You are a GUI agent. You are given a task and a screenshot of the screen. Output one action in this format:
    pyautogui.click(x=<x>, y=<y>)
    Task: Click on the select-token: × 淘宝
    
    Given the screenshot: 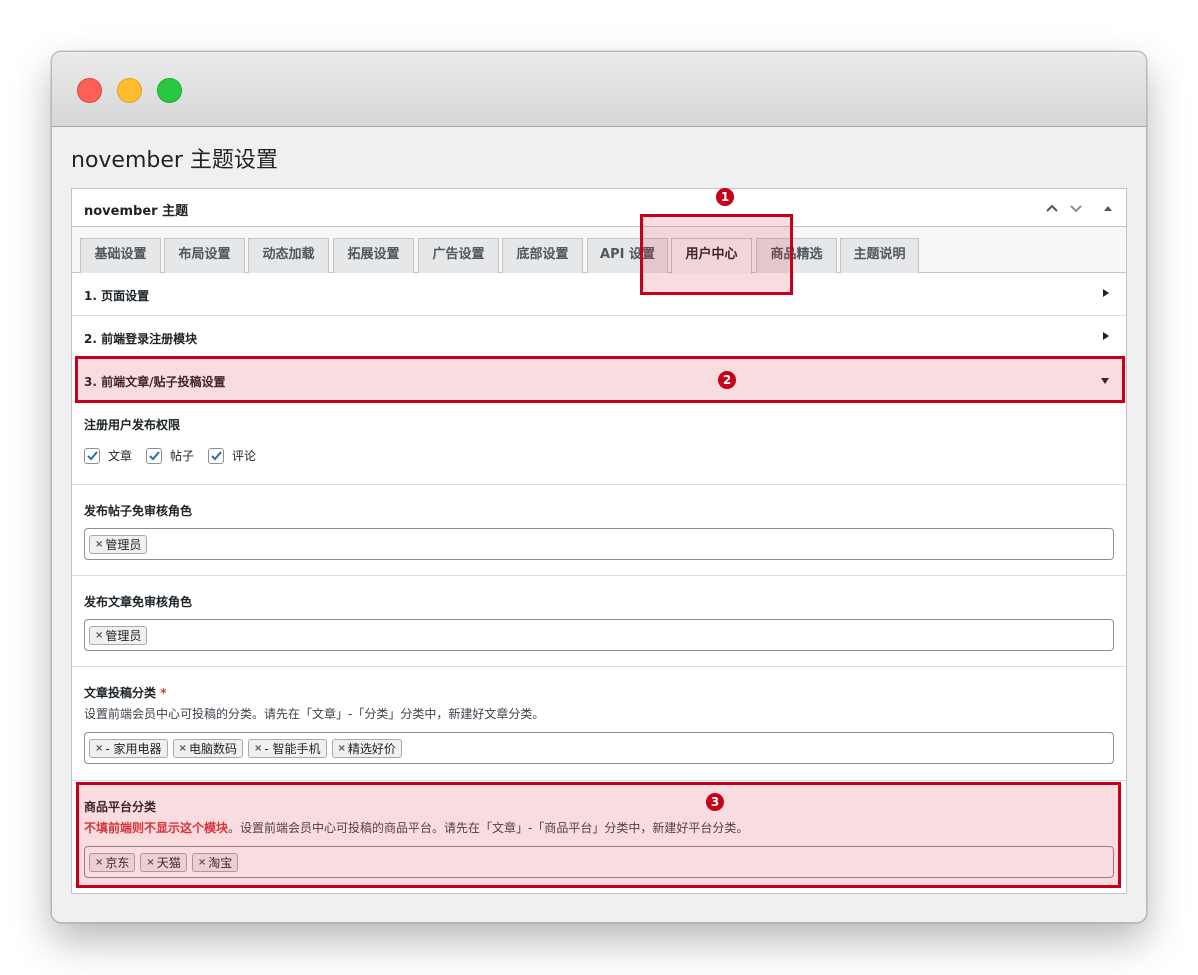 What is the action you would take?
    pyautogui.click(x=215, y=862)
    